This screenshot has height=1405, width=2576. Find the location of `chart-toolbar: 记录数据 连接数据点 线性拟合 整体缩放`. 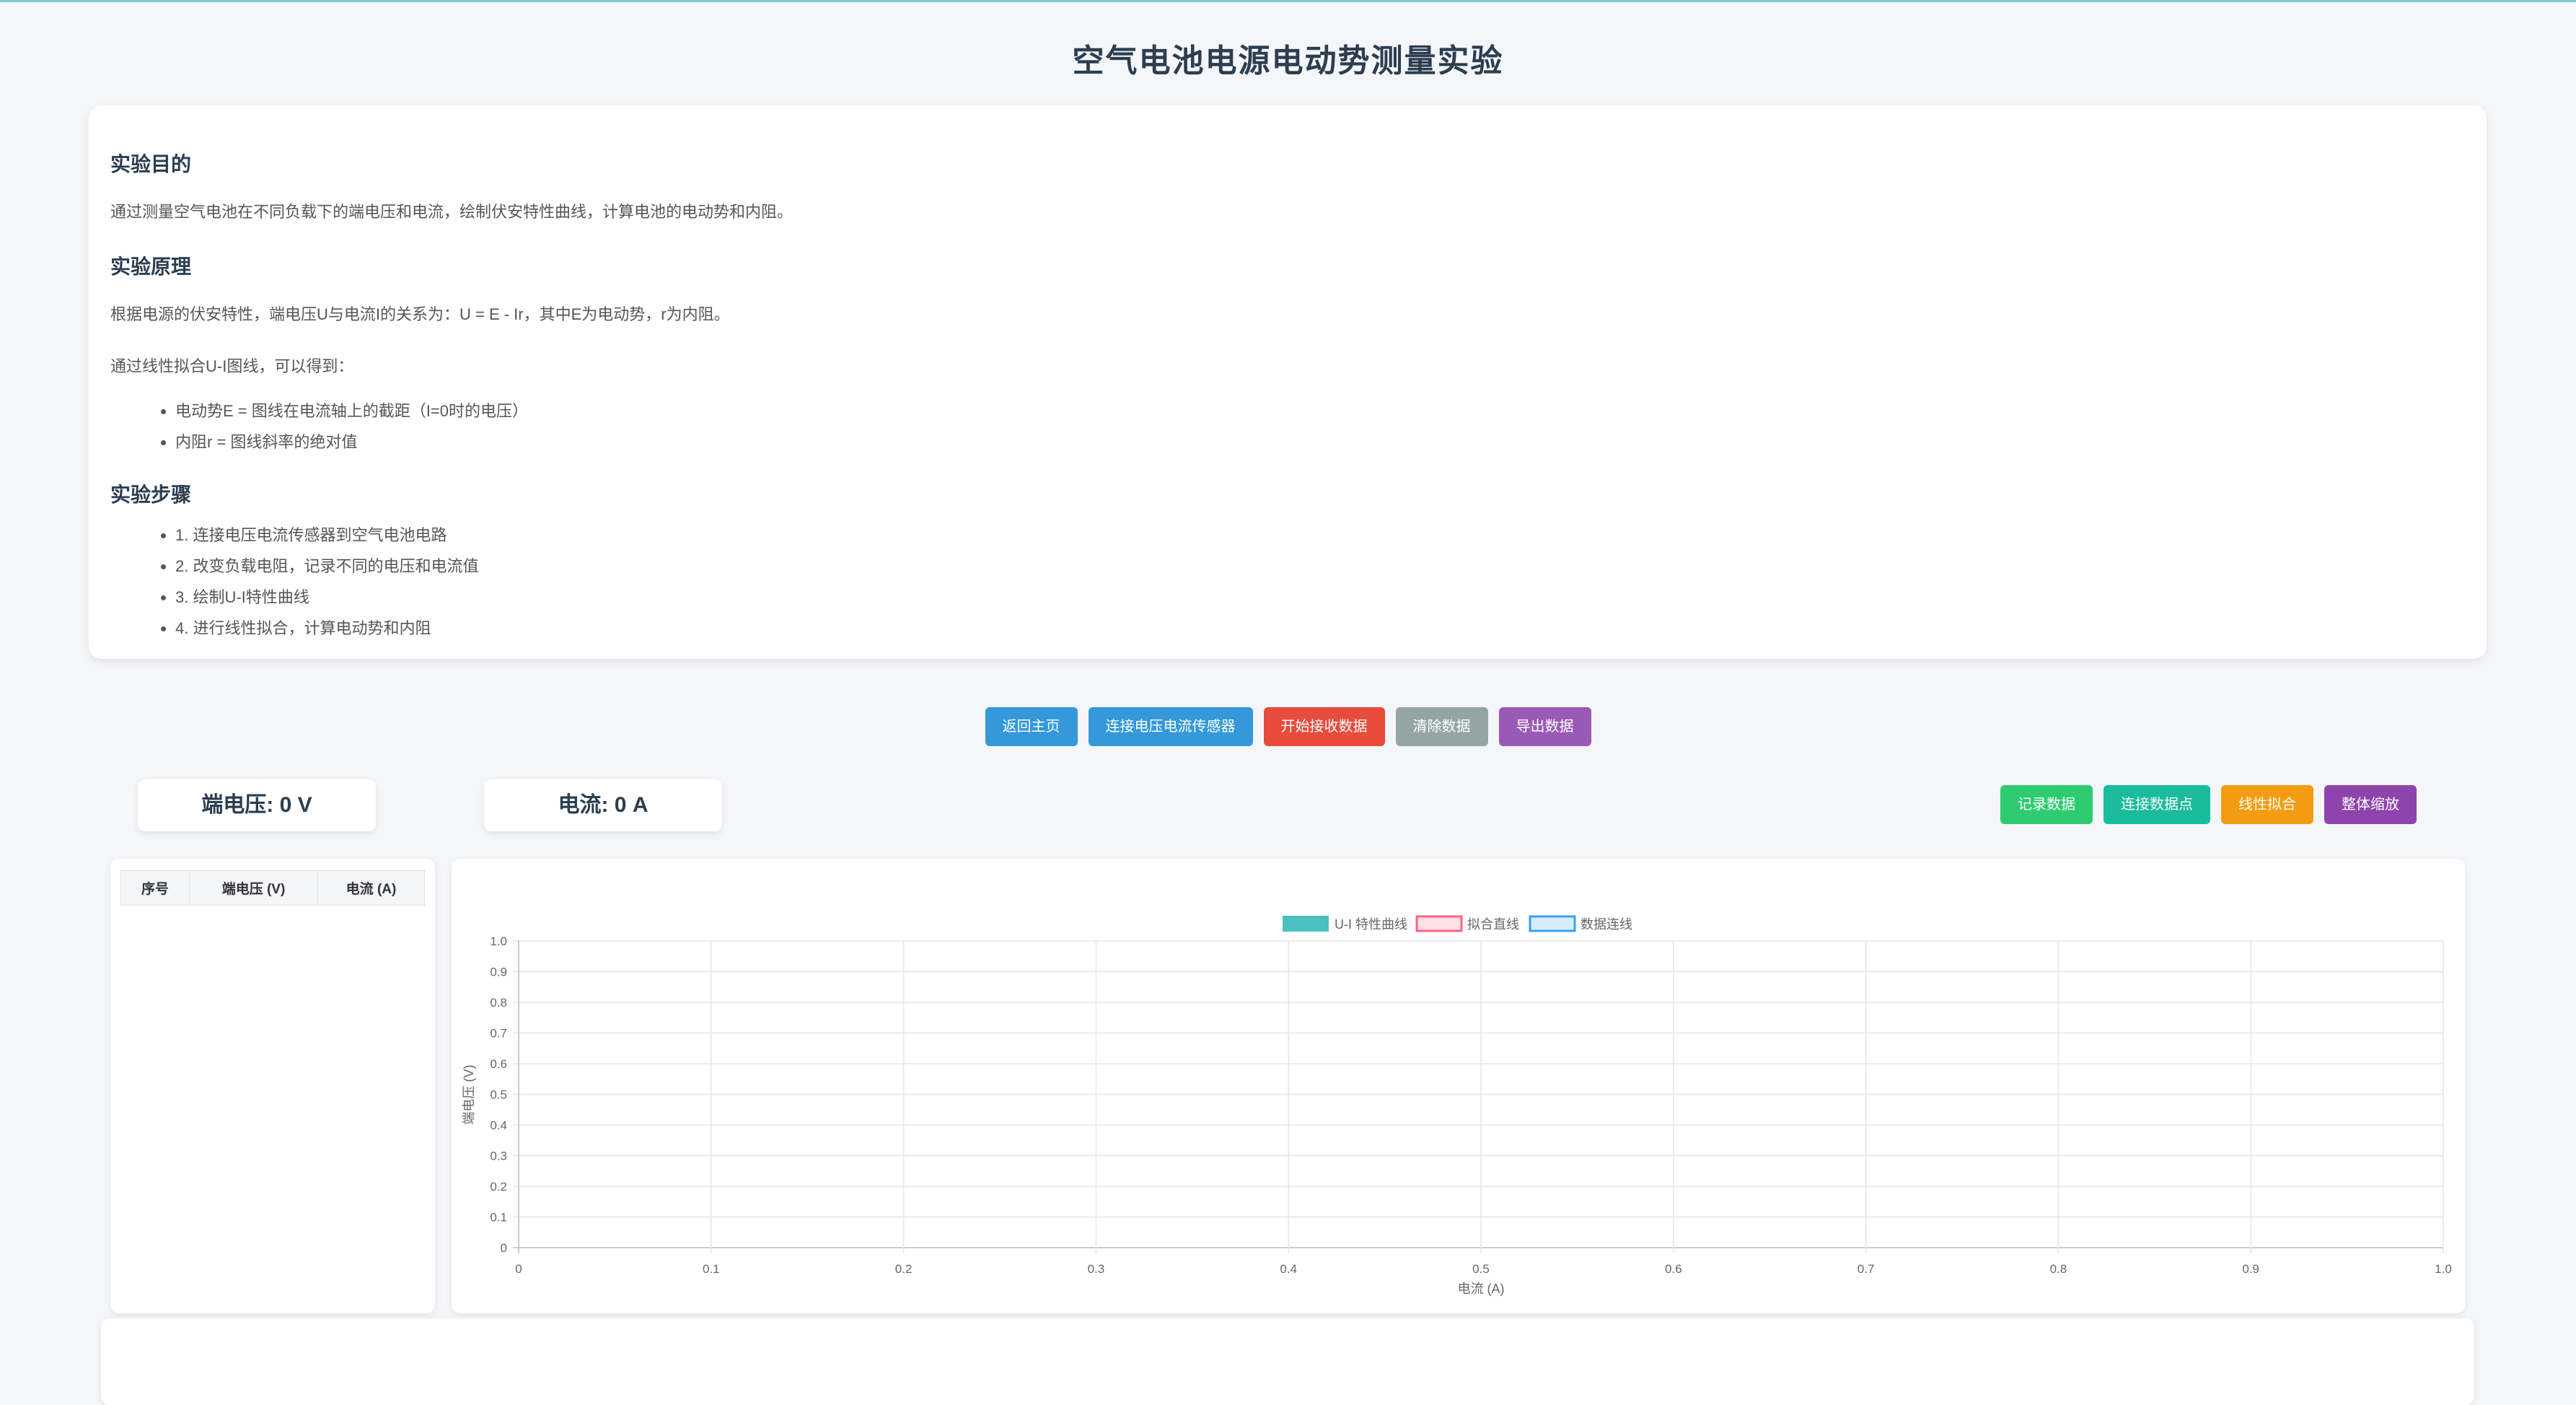

chart-toolbar: 记录数据 连接数据点 线性拟合 整体缩放 is located at coordinates (2208, 804).